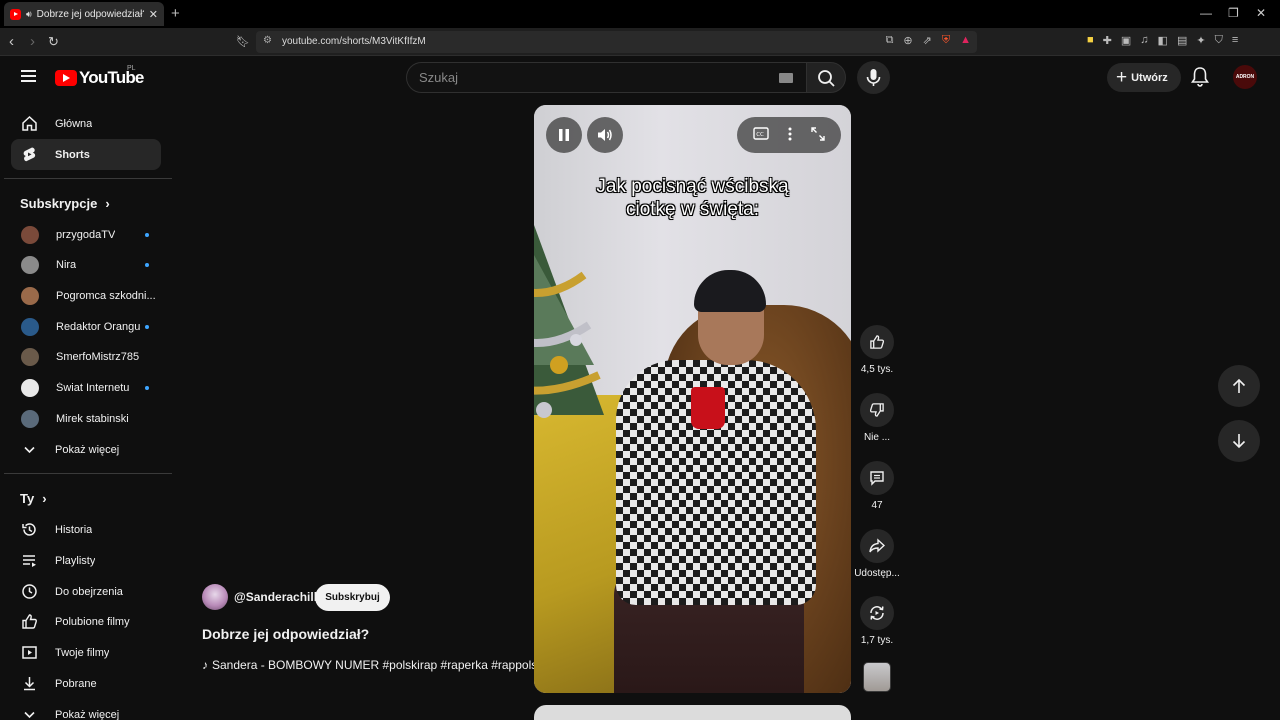 This screenshot has height=720, width=1280. I want to click on sidebar-item-watch-later: Do obejrzenia, so click(86, 591).